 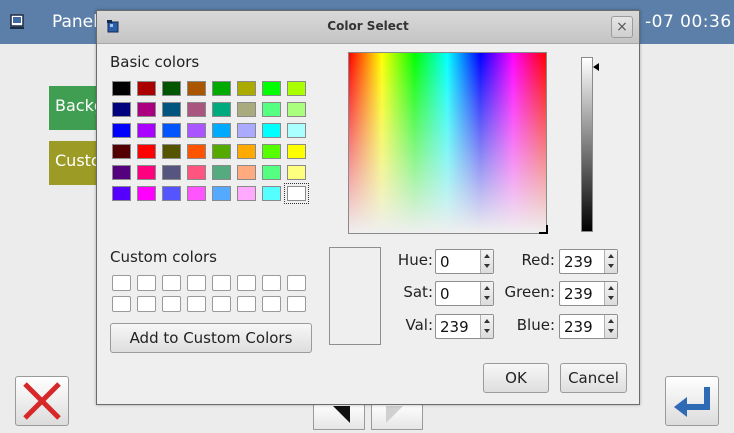 What do you see at coordinates (578, 327) in the screenshot?
I see `blue-value: 239` at bounding box center [578, 327].